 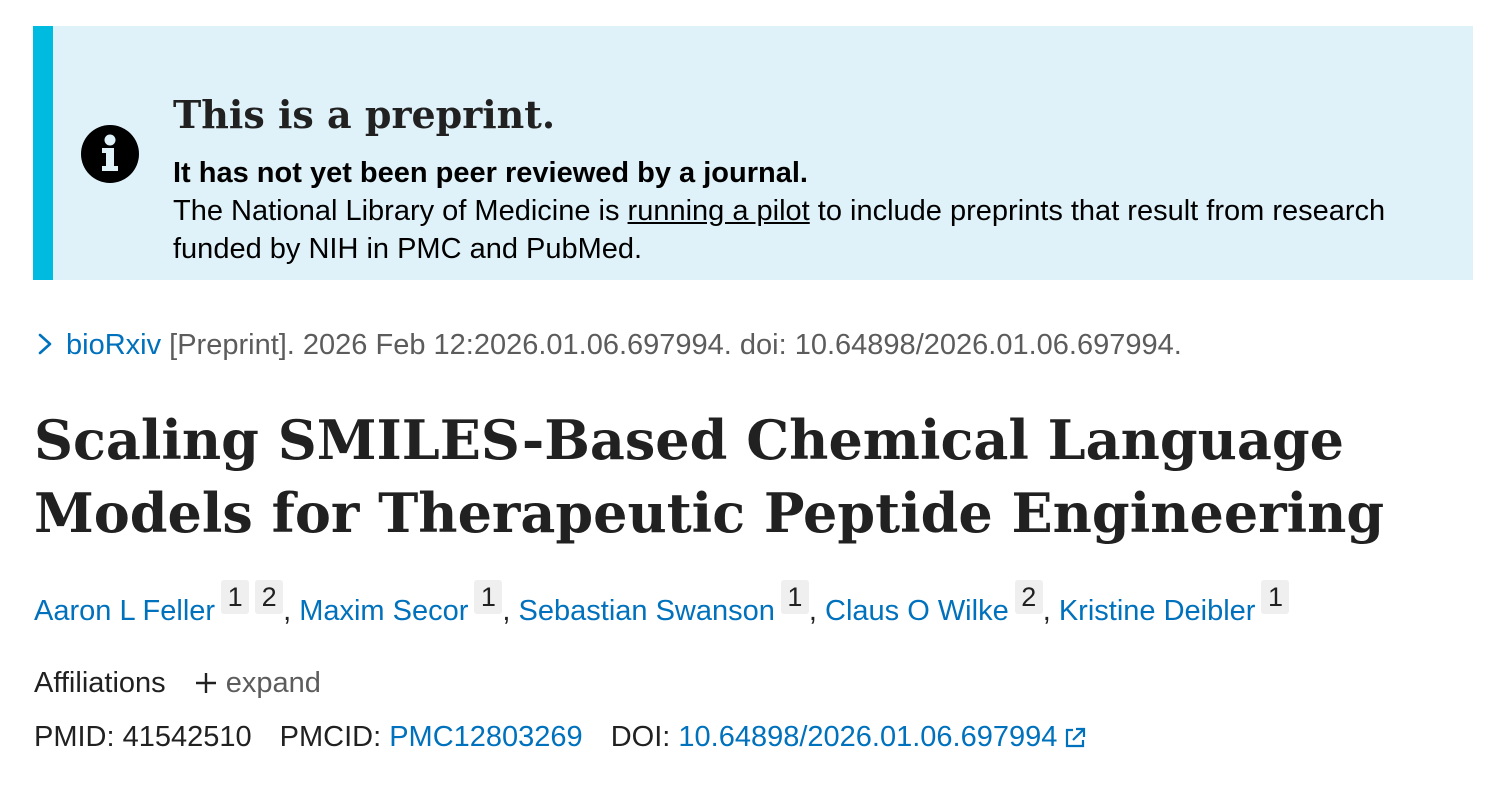 I want to click on pmcid-label: PMCID:, so click(x=334, y=737).